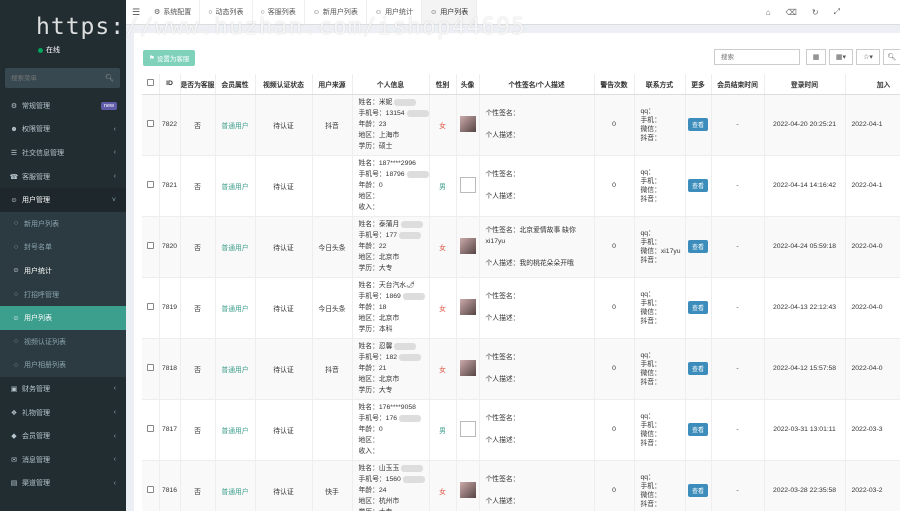 The height and width of the screenshot is (511, 900). What do you see at coordinates (63, 413) in the screenshot?
I see `sidebar-item-13: ❖ 礼物管理 ‹` at bounding box center [63, 413].